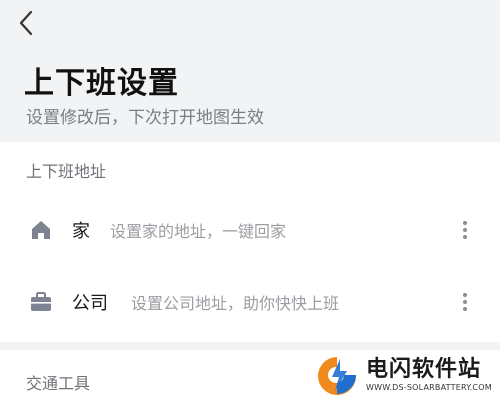  I want to click on home-hint: 设置家的地址，一键回家, so click(198, 231).